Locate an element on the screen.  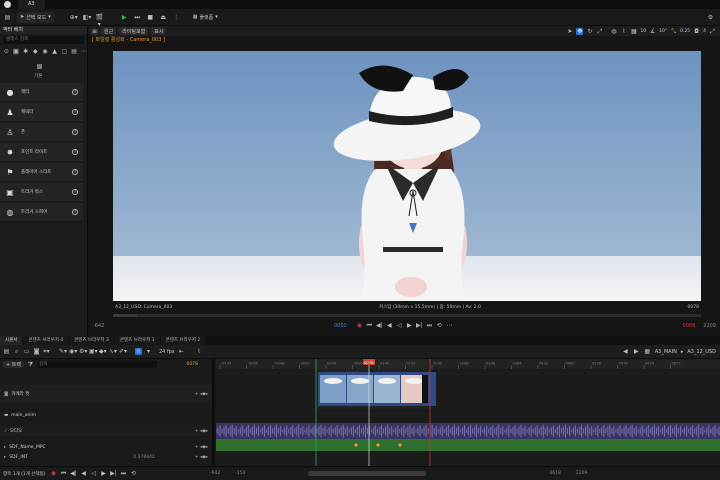
place-actor-item: ♟ 캐릭터? is located at coordinates (41, 112).